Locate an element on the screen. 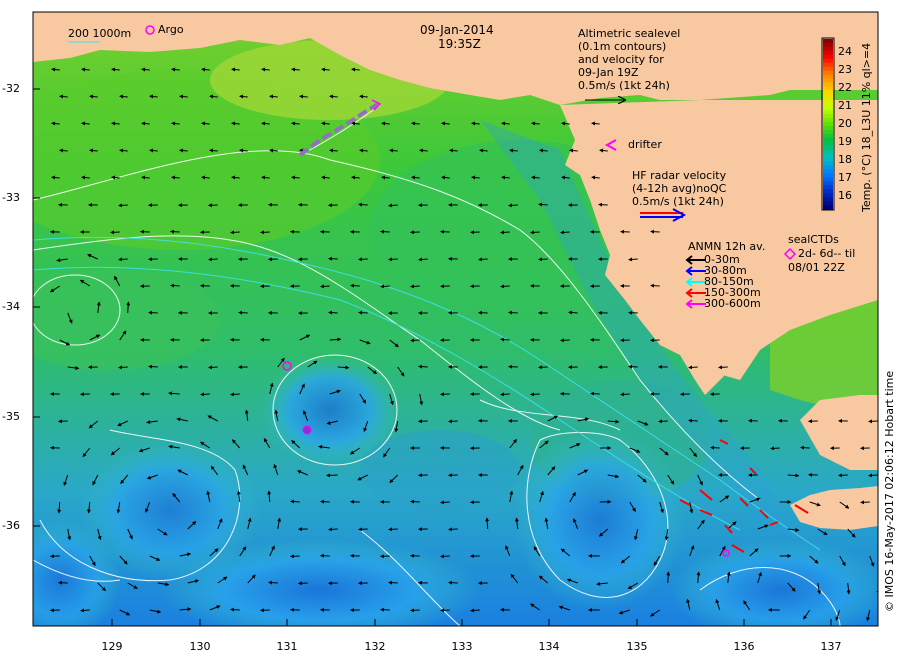 The width and height of the screenshot is (900, 660). y-tick-label: -36 is located at coordinates (11, 525).